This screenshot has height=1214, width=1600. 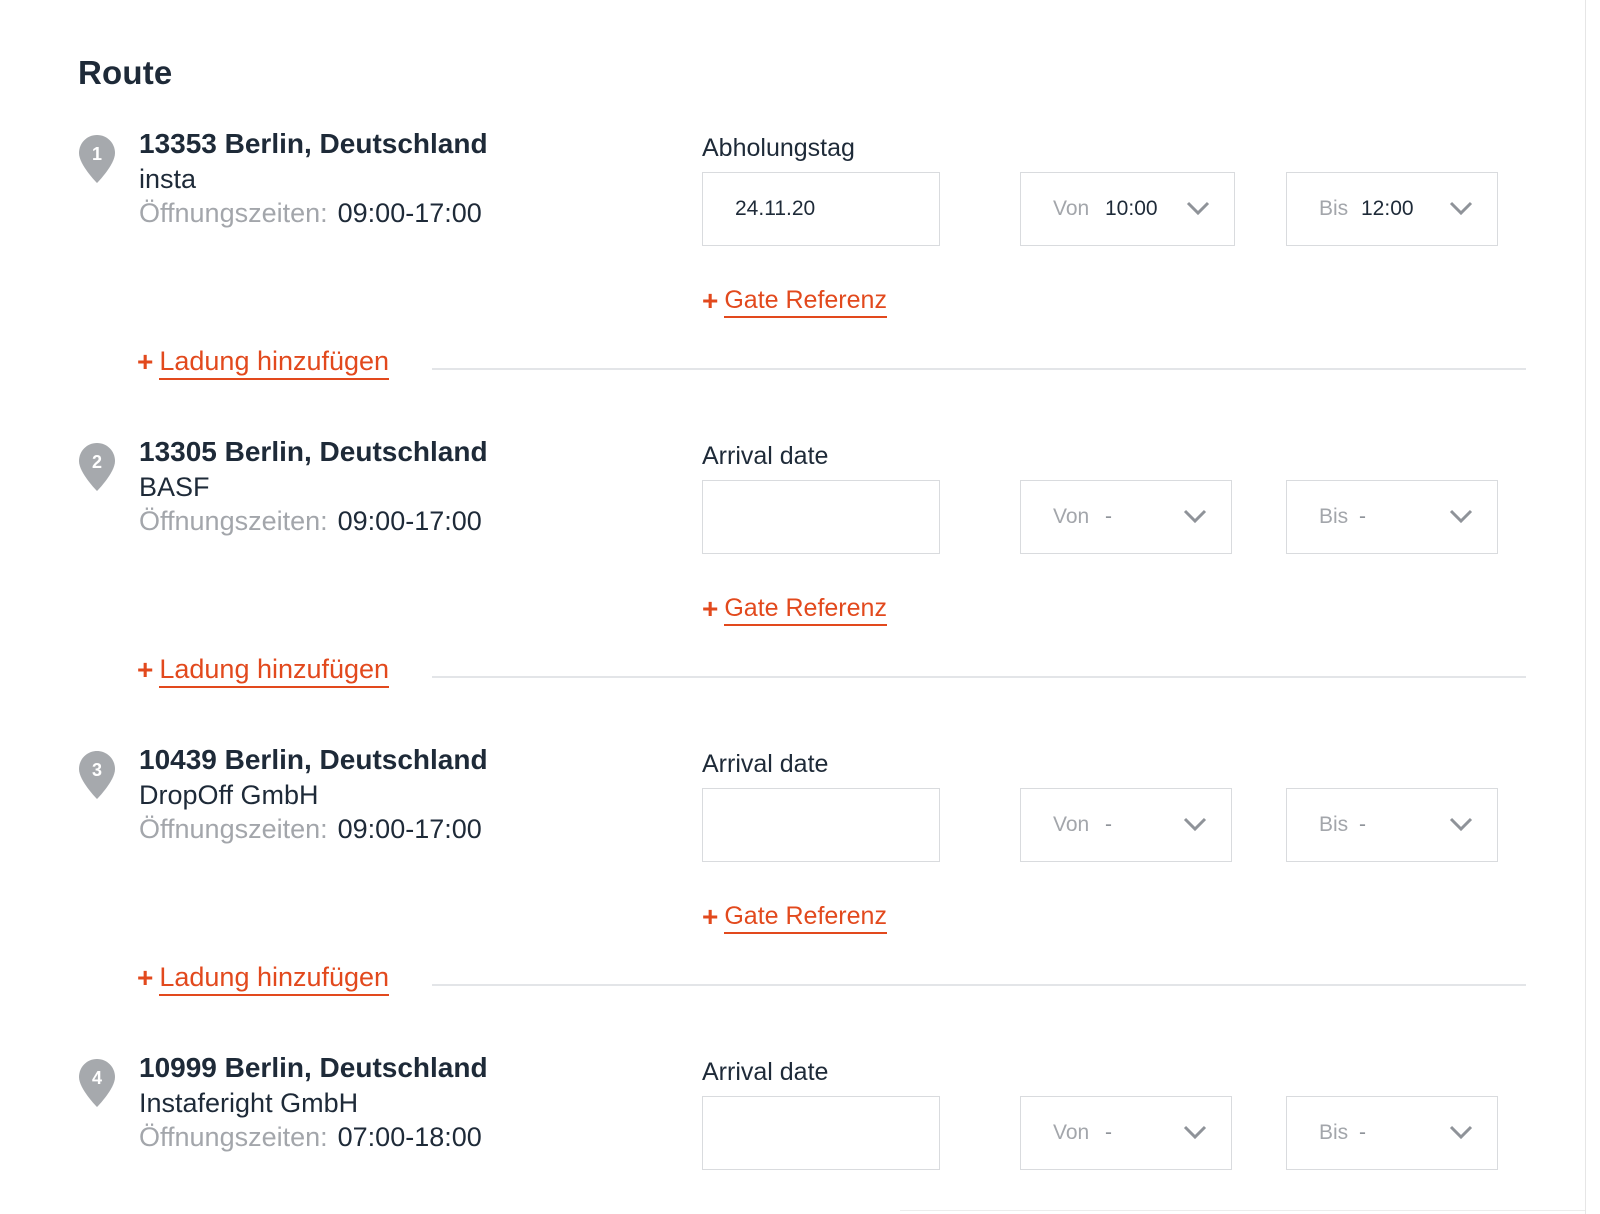 I want to click on map-pin-icon: 4, so click(x=97, y=1083).